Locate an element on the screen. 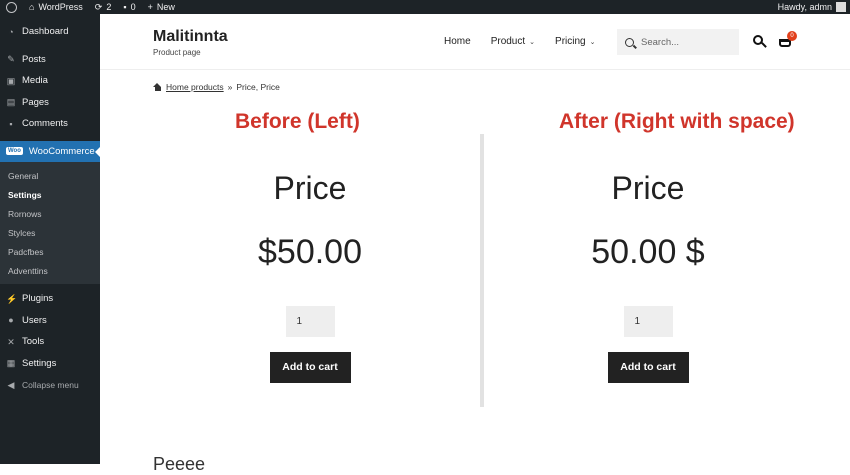 This screenshot has height=475, width=850. price-value: 50.00 $ is located at coordinates (648, 252).